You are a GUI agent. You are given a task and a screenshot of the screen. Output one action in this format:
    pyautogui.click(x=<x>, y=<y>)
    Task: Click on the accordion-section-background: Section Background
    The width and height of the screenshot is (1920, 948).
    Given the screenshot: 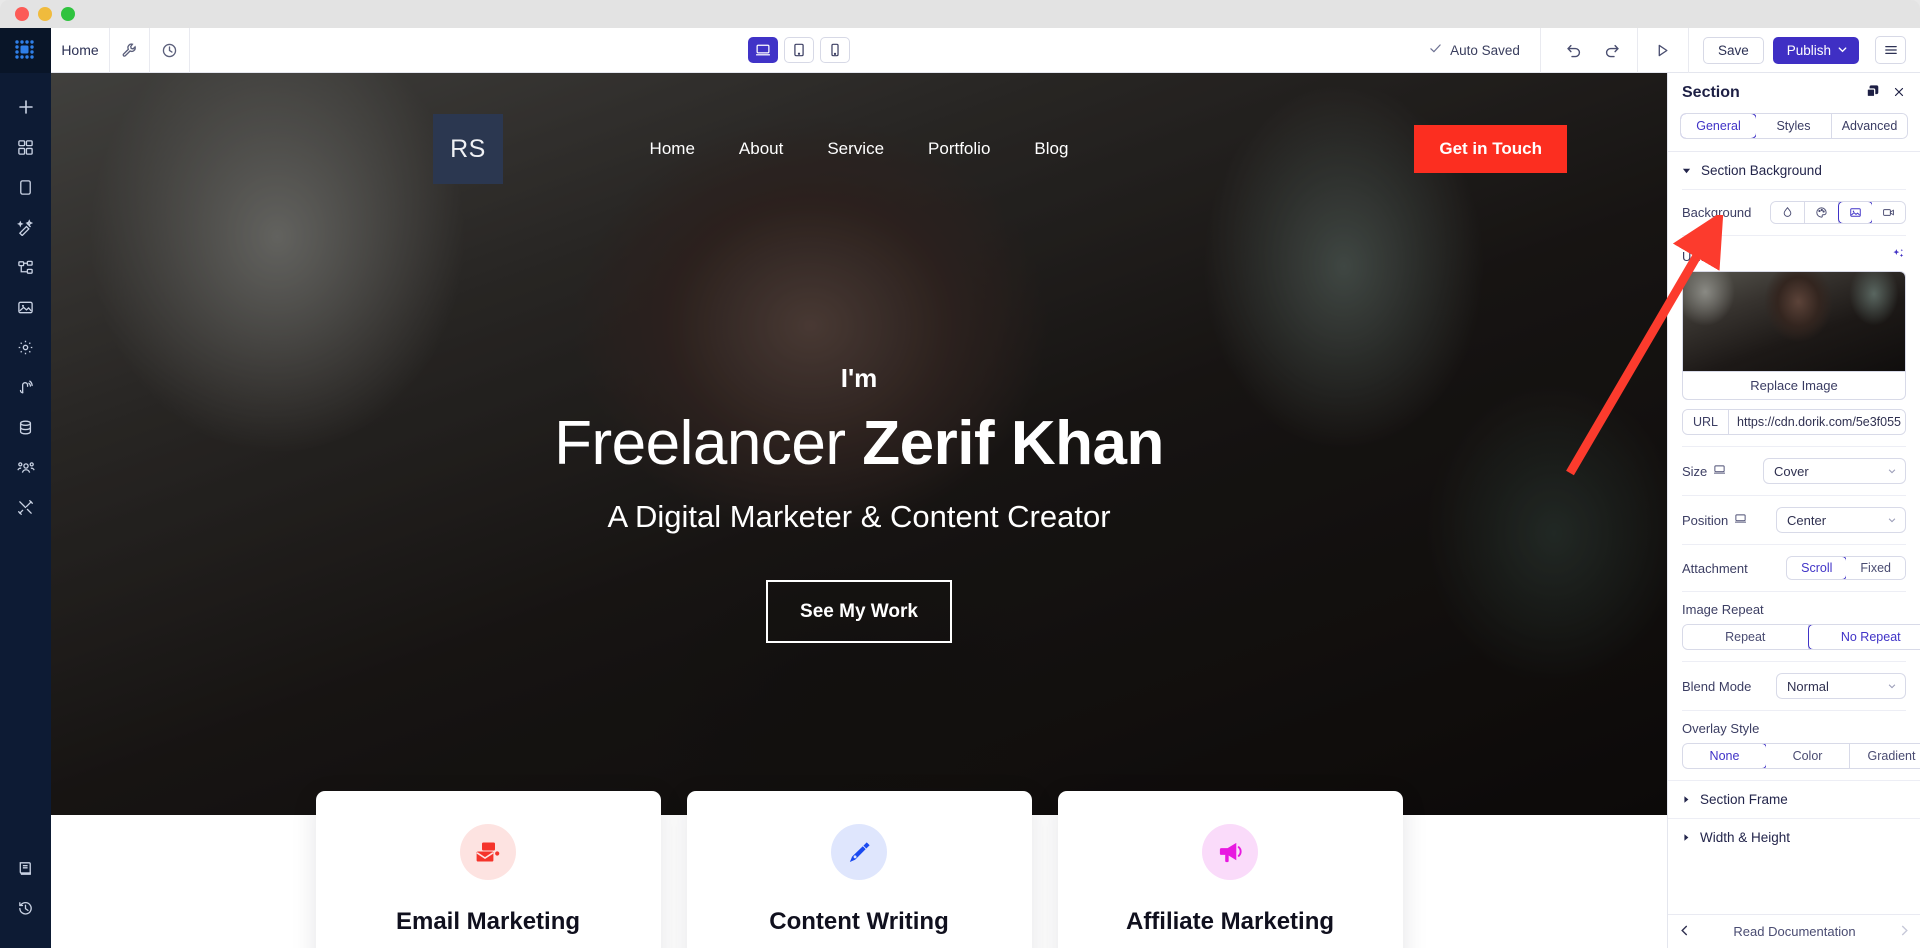 What is the action you would take?
    pyautogui.click(x=1794, y=170)
    